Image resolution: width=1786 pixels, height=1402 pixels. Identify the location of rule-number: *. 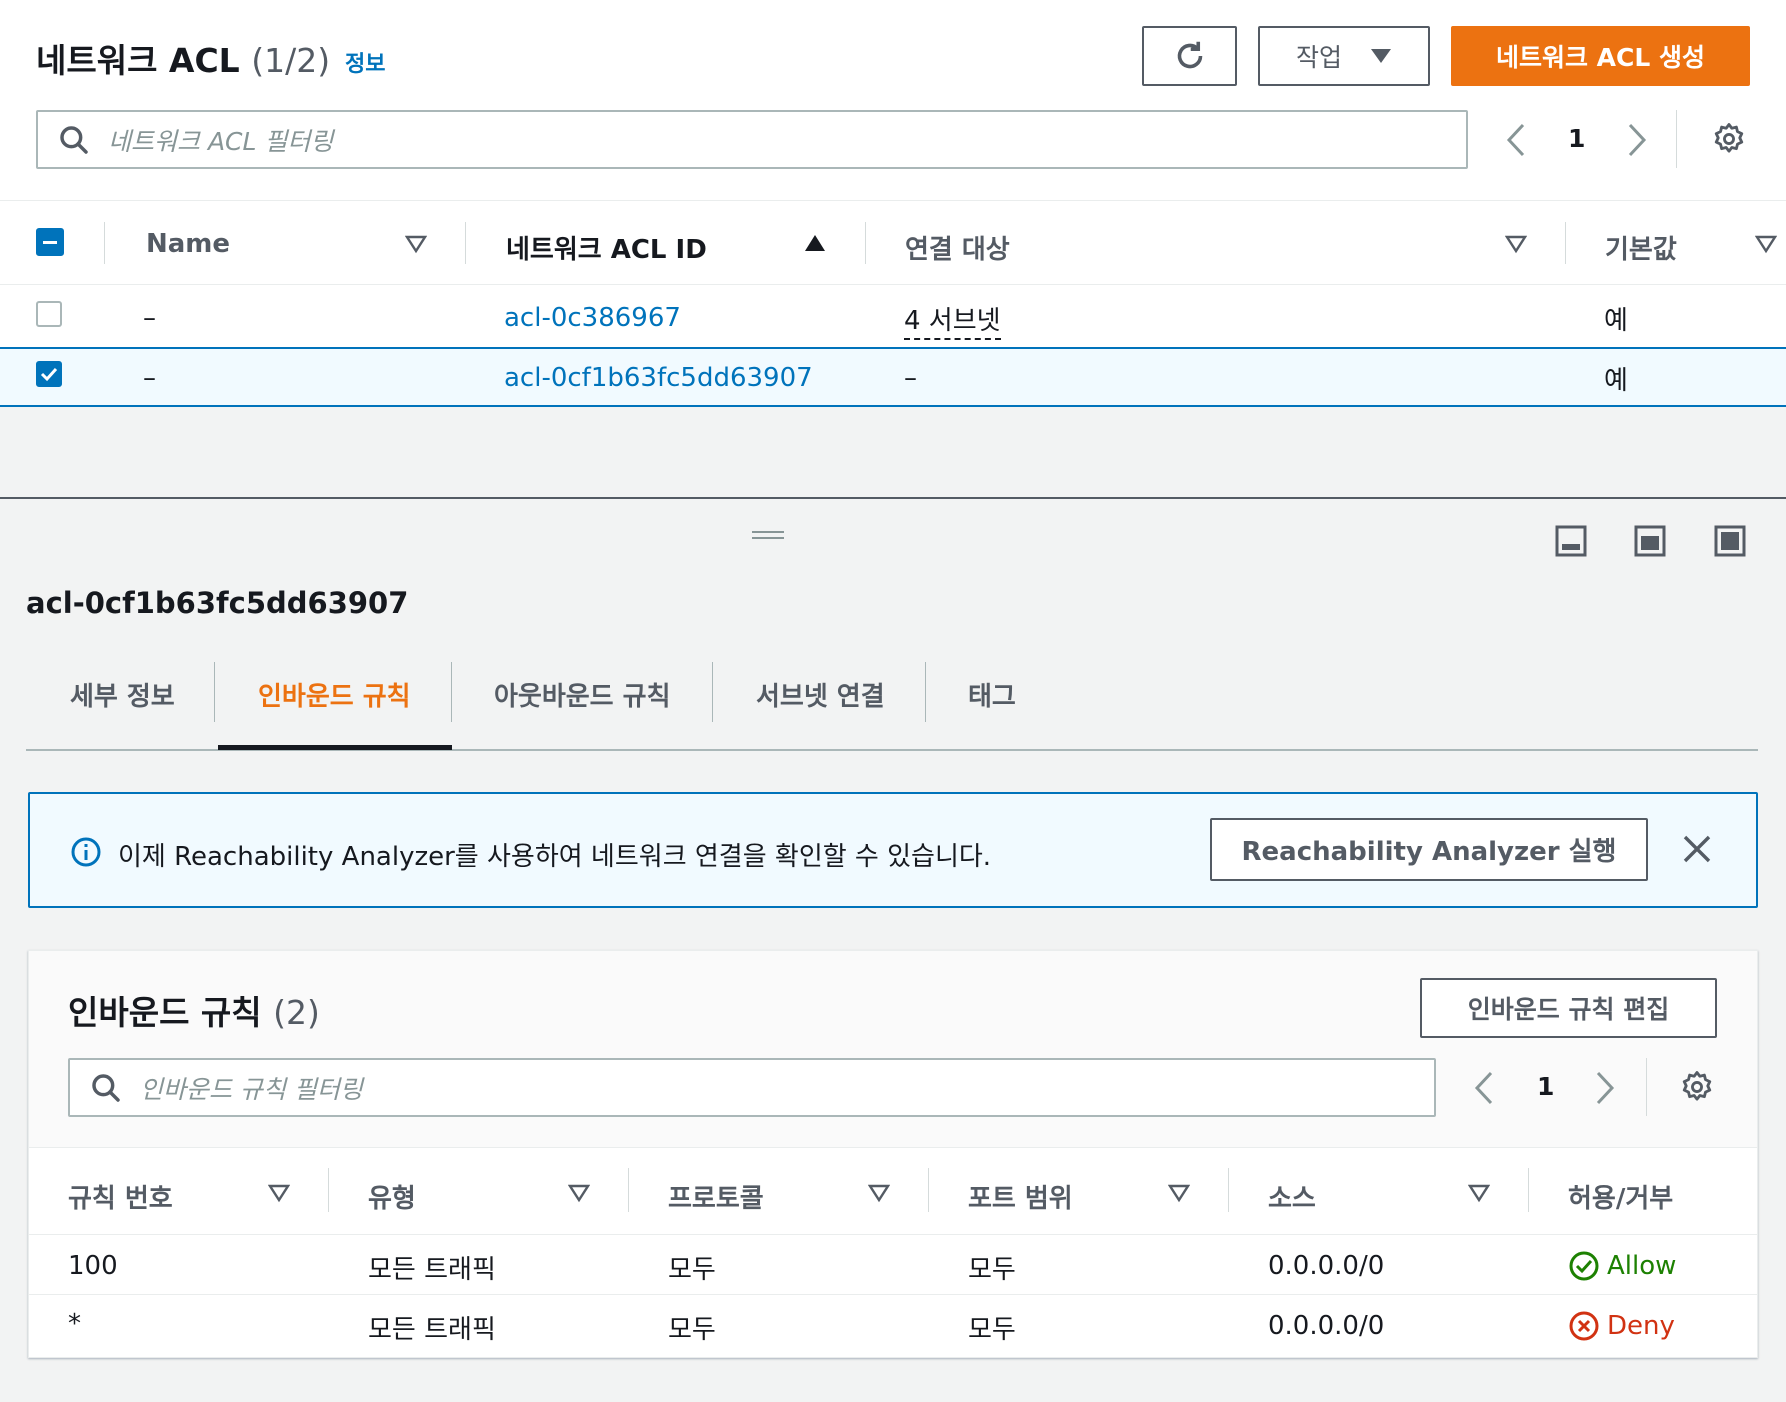
(74, 1324).